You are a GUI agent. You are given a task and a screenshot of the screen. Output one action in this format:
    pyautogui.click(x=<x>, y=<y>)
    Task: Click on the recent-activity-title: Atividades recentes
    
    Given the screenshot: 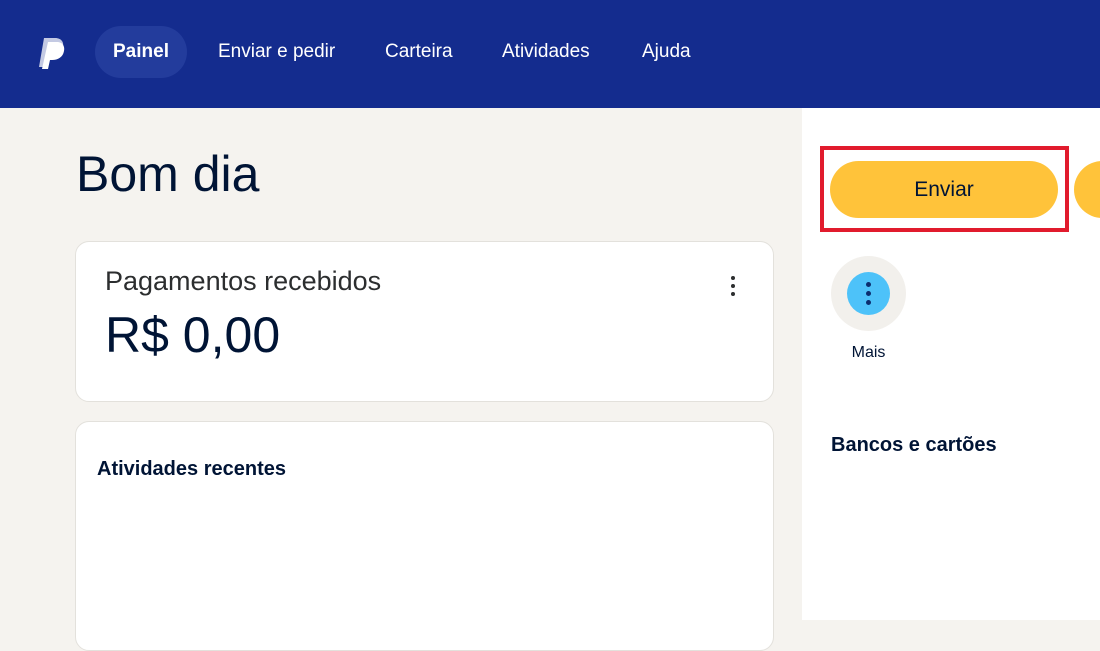 What is the action you would take?
    pyautogui.click(x=191, y=469)
    